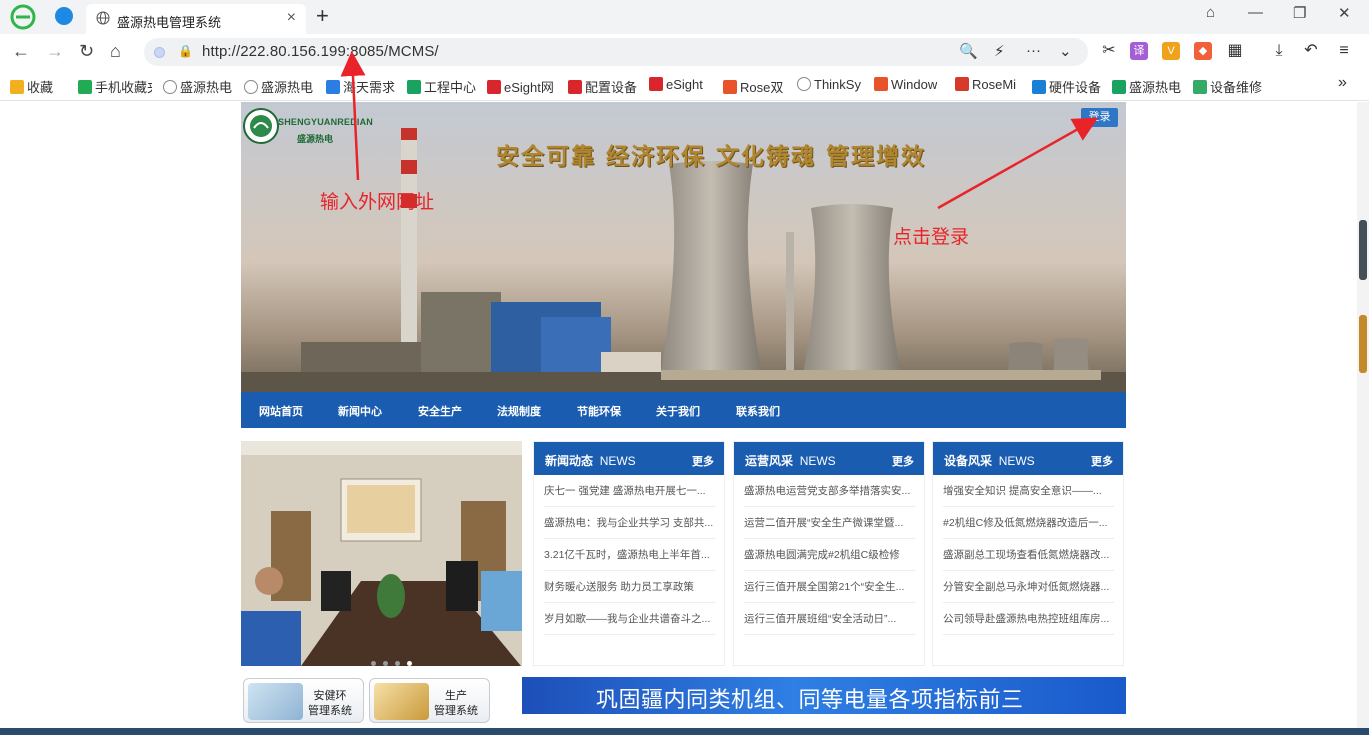 This screenshot has height=735, width=1369. Describe the element at coordinates (931, 237) in the screenshot. I see `login-hint: 点击登录` at that location.